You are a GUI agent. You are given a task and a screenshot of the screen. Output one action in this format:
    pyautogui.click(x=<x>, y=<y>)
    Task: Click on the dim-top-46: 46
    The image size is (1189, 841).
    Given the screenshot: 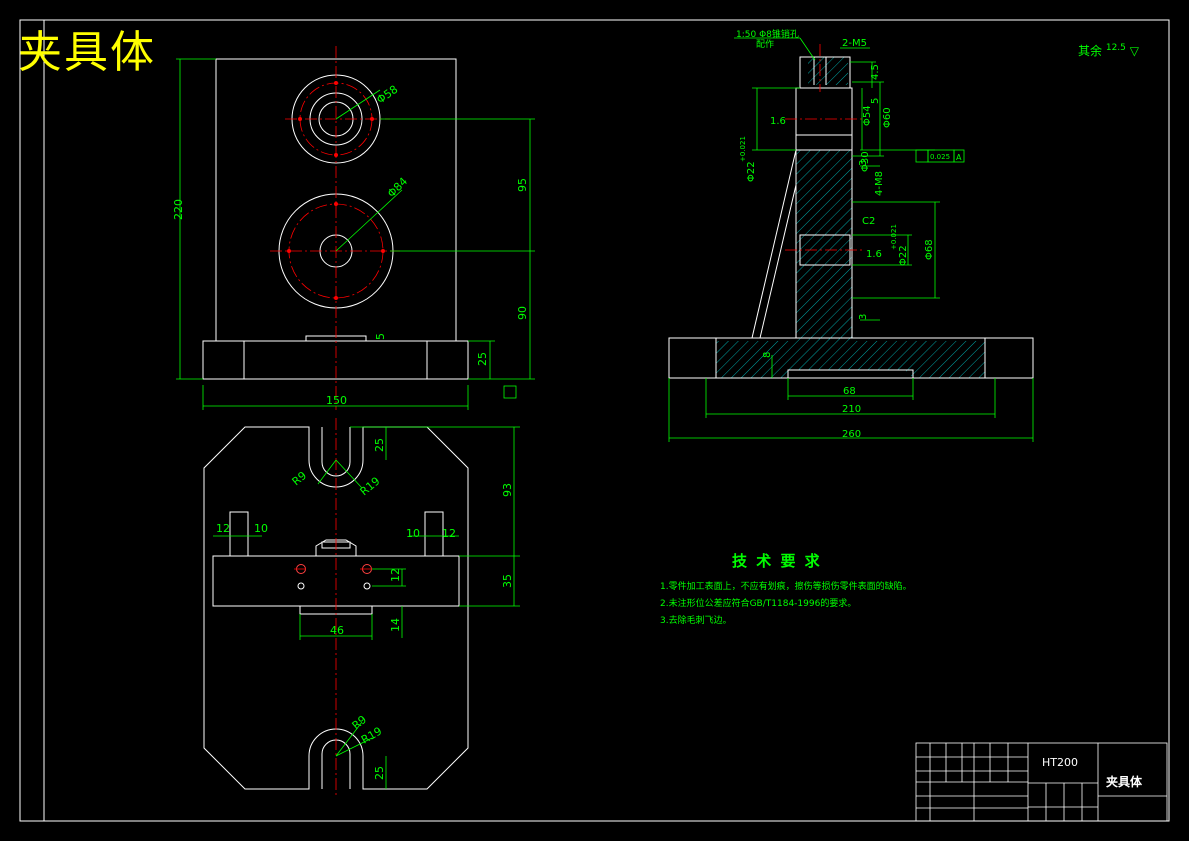 What is the action you would take?
    pyautogui.click(x=337, y=630)
    